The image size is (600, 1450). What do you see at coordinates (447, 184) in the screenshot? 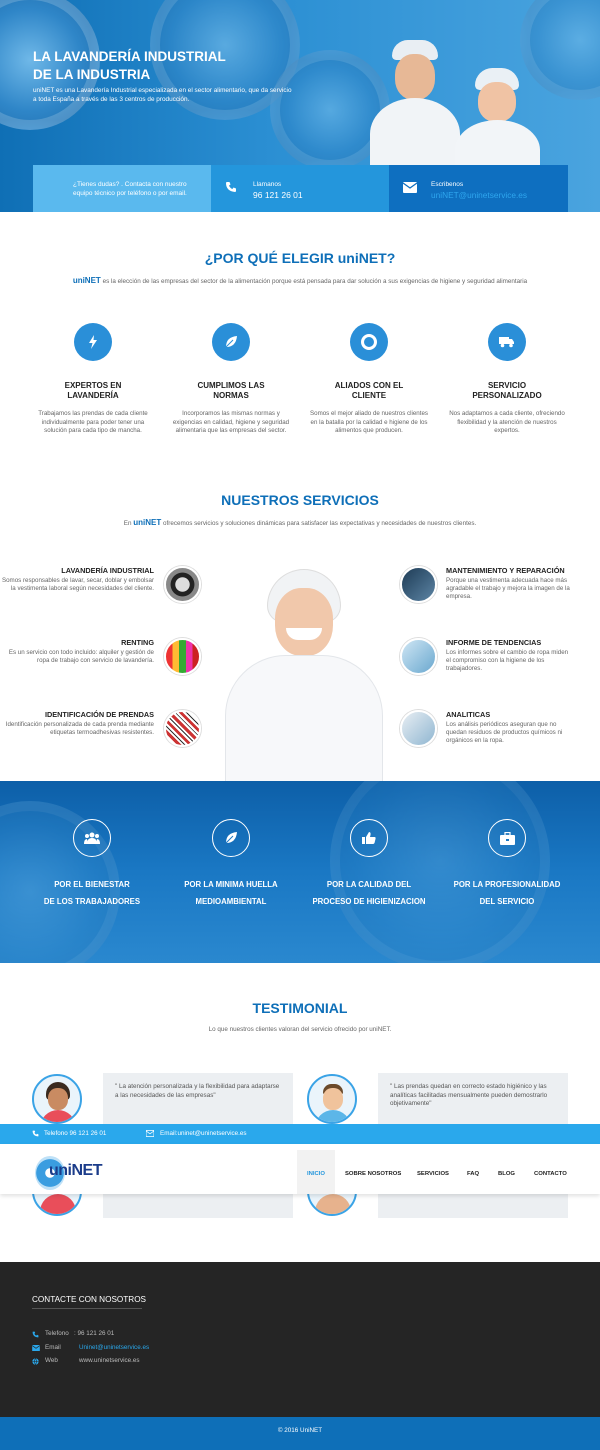
I see `write-label: Escribenos` at bounding box center [447, 184].